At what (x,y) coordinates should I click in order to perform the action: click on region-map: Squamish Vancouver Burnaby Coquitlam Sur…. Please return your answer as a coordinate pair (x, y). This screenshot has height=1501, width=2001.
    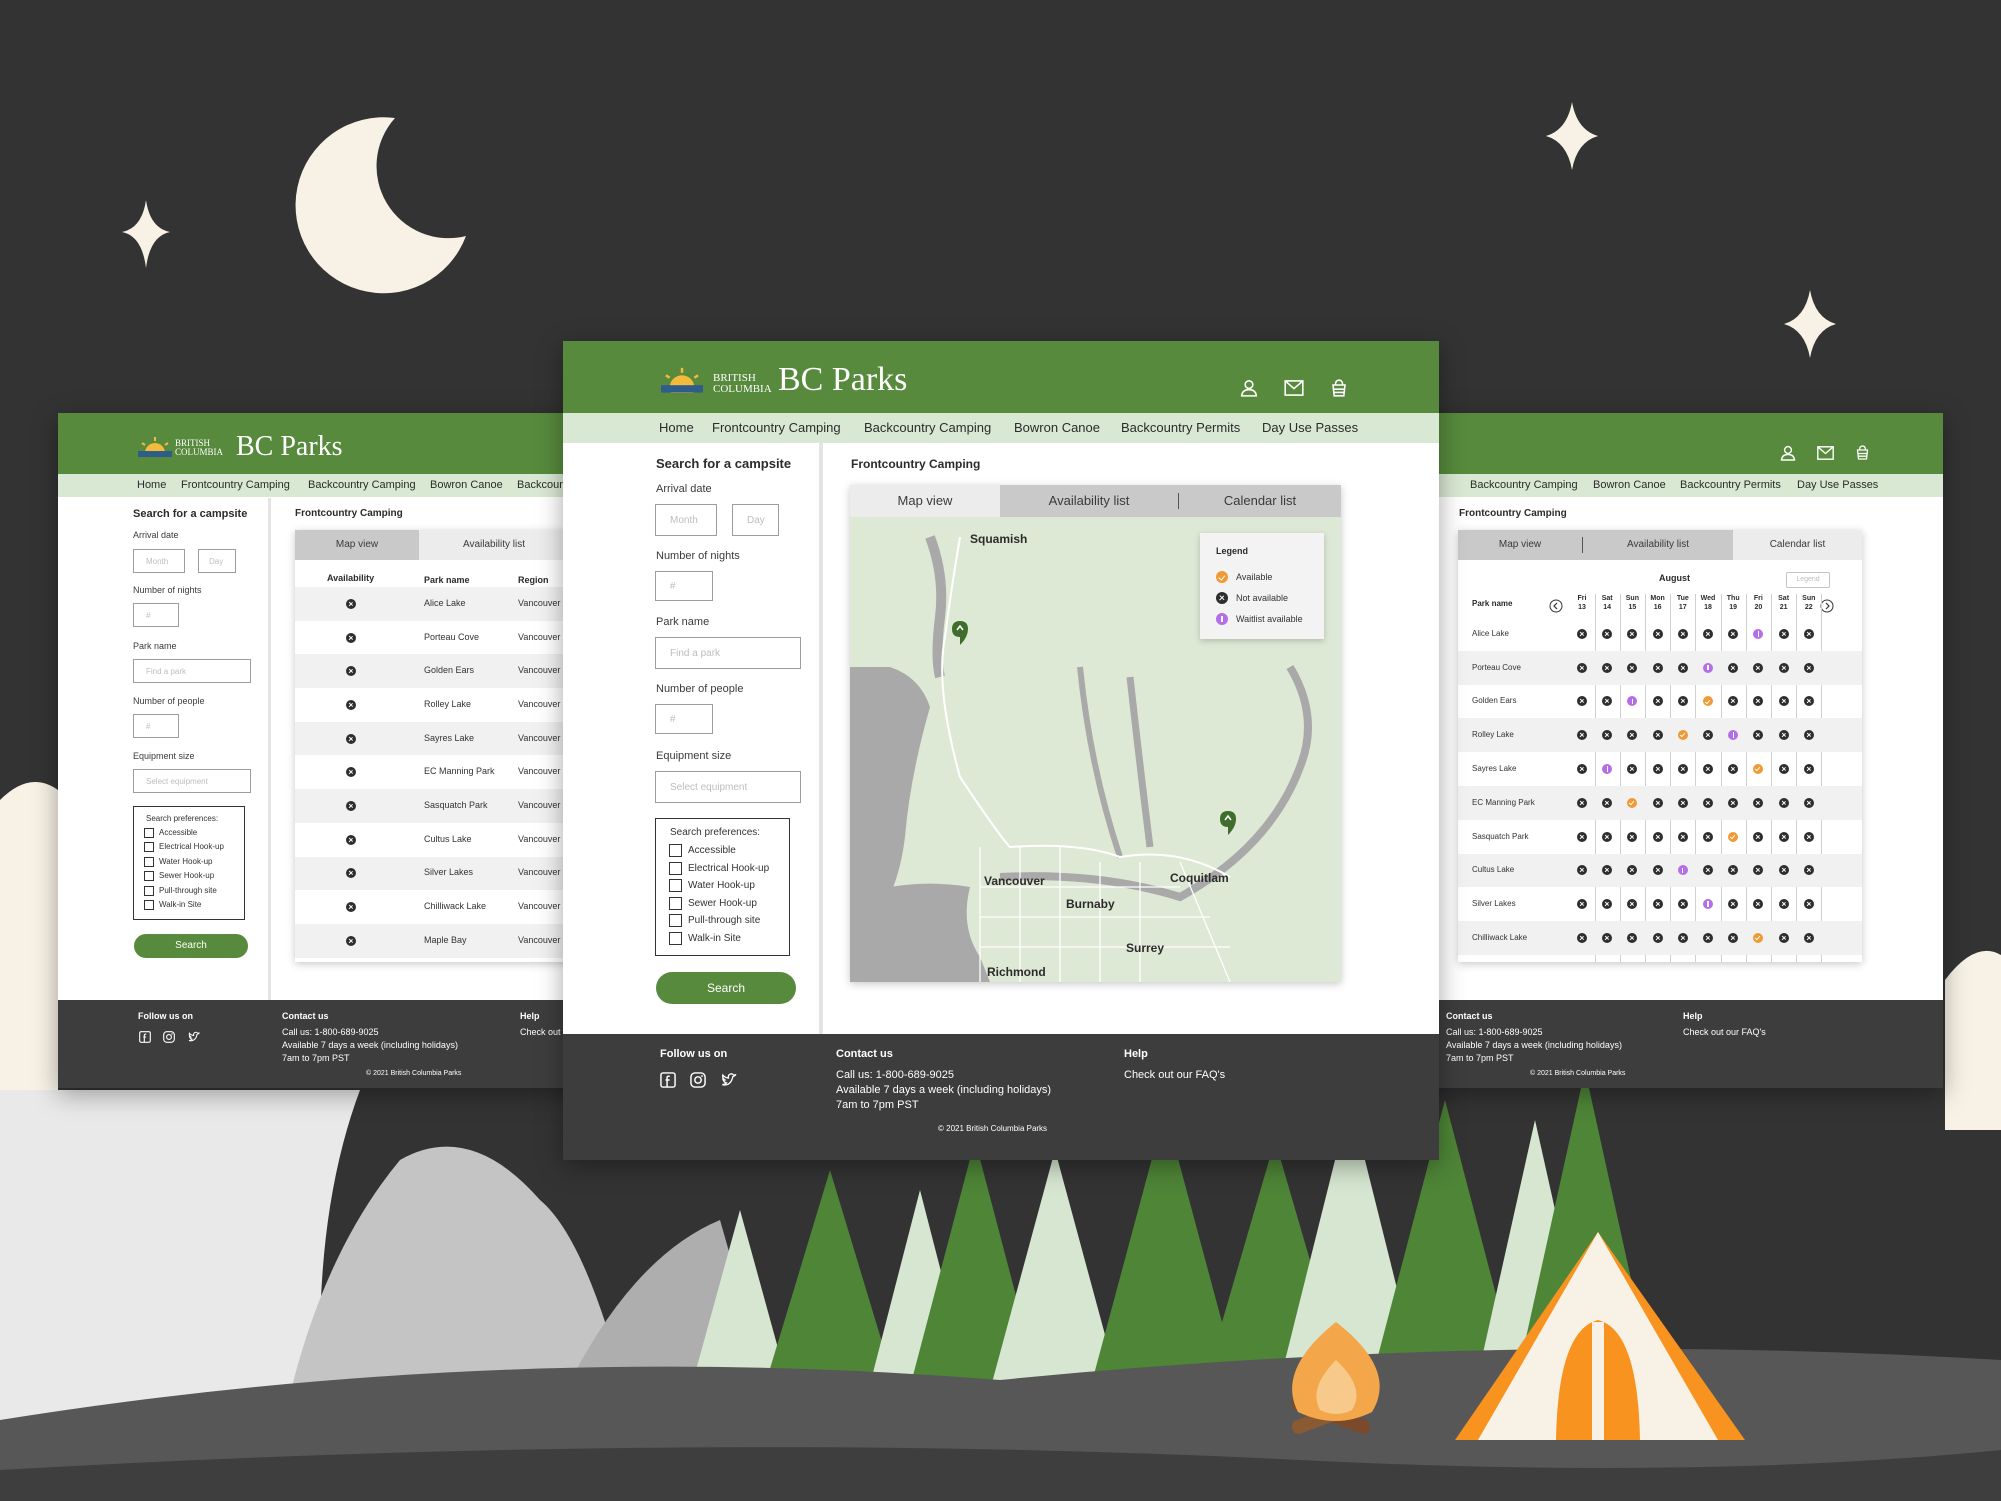
    Looking at the image, I should click on (1095, 749).